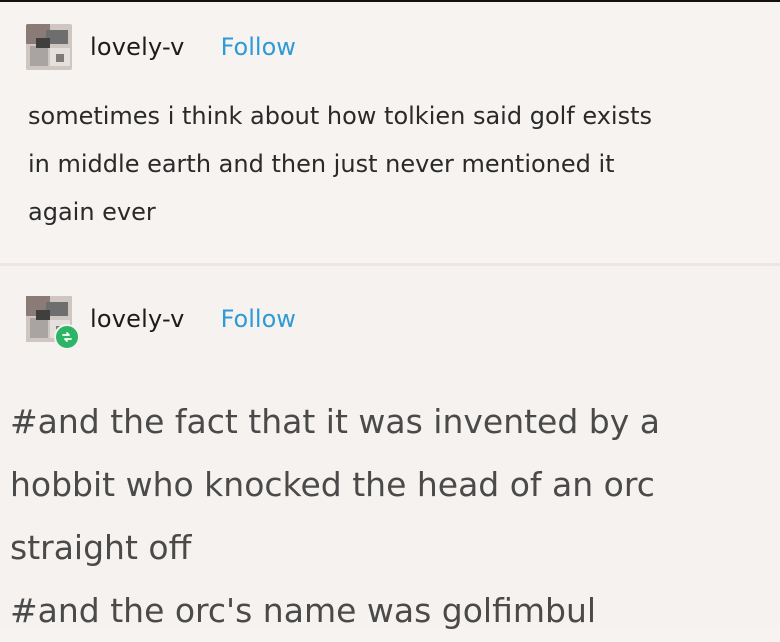 This screenshot has height=642, width=780. Describe the element at coordinates (393, 484) in the screenshot. I see `tag-line: hobbit who knocked the head of an orc` at that location.